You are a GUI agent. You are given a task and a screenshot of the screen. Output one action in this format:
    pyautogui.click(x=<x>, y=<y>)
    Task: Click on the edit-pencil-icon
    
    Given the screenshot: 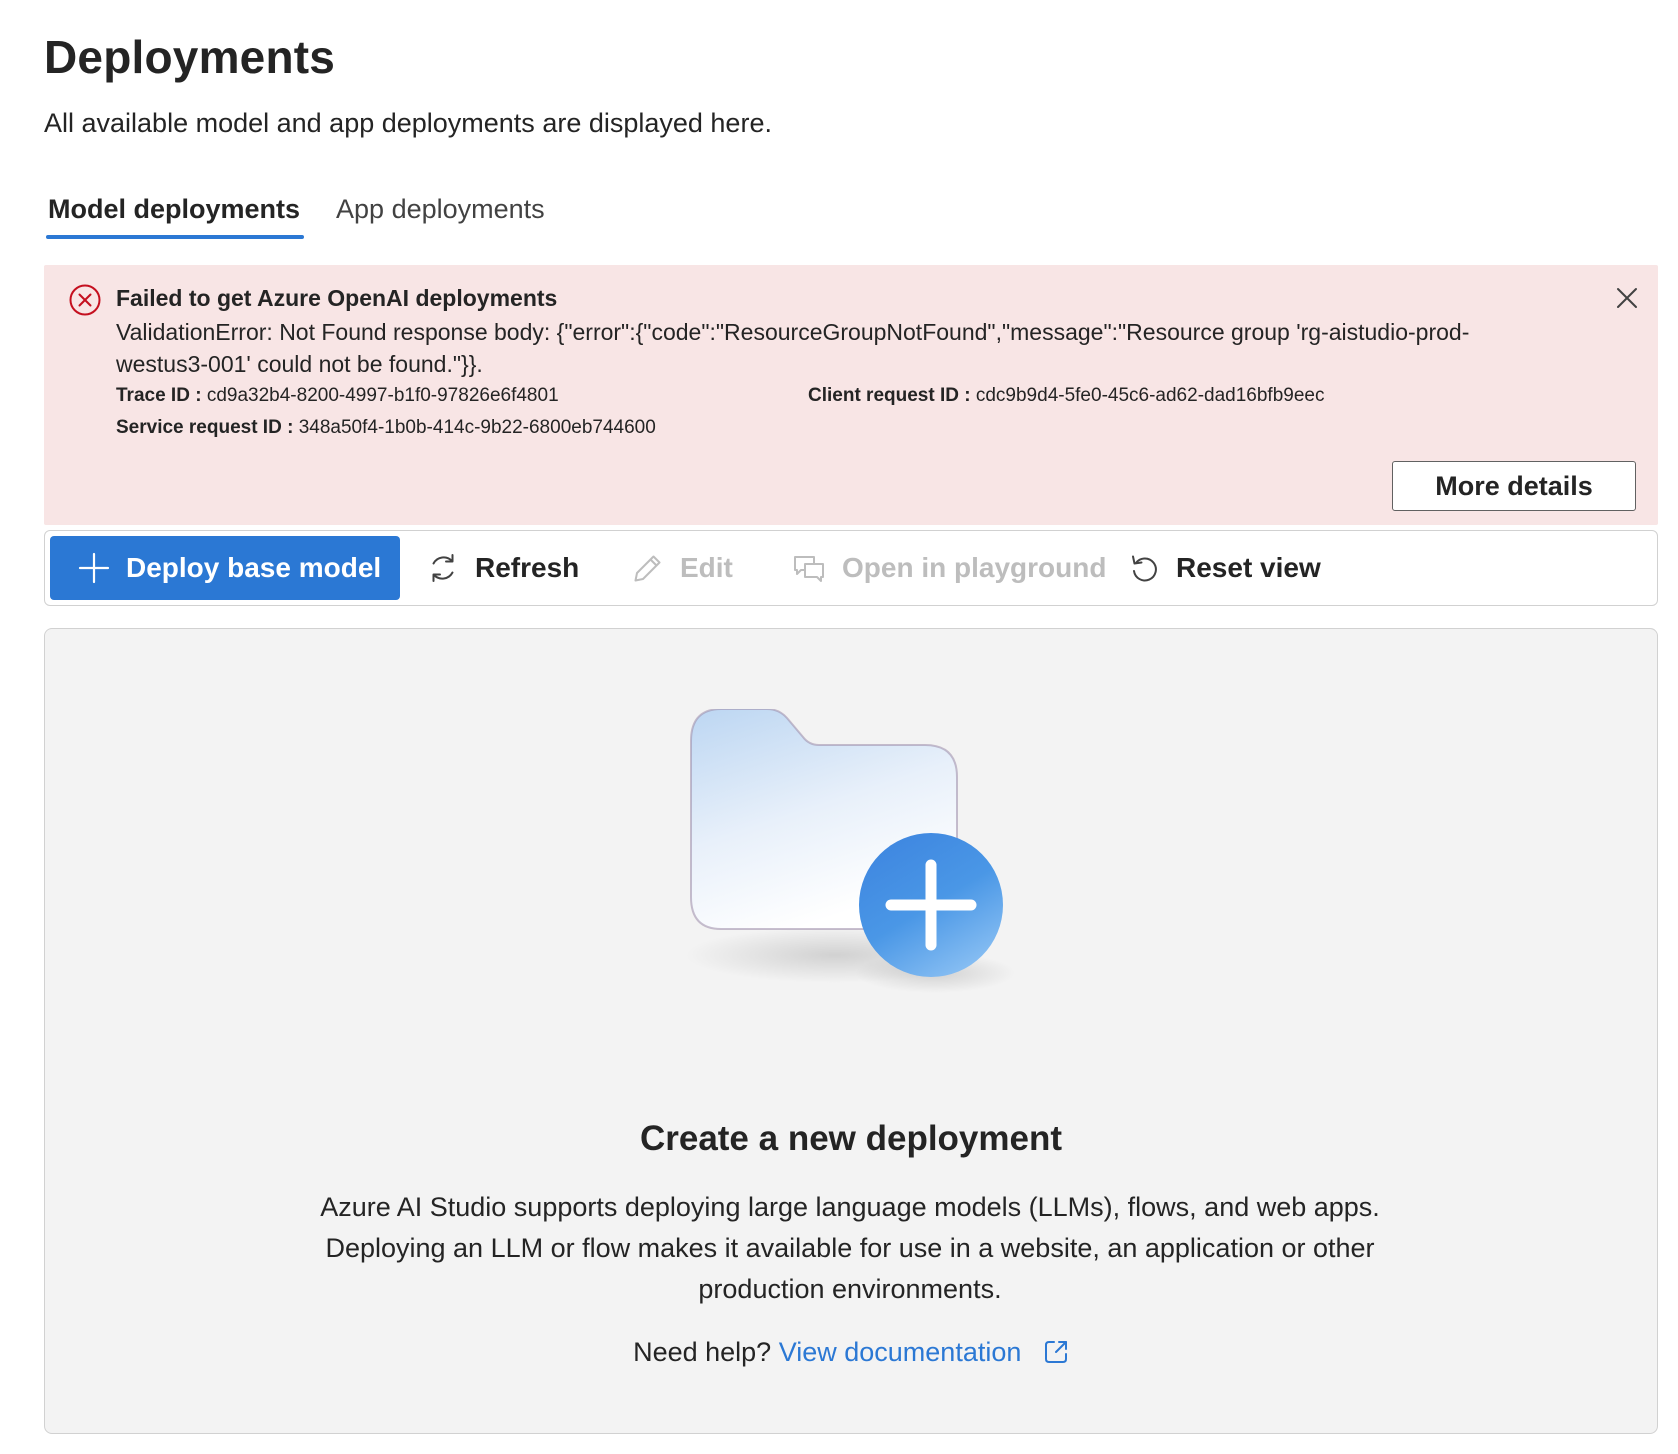 What is the action you would take?
    pyautogui.click(x=647, y=568)
    